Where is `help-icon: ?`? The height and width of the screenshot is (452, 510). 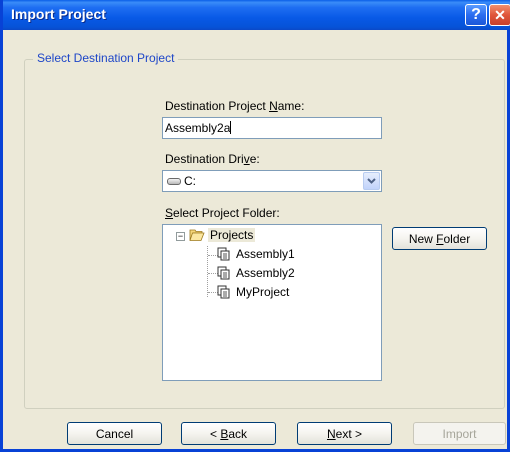 help-icon: ? is located at coordinates (476, 14).